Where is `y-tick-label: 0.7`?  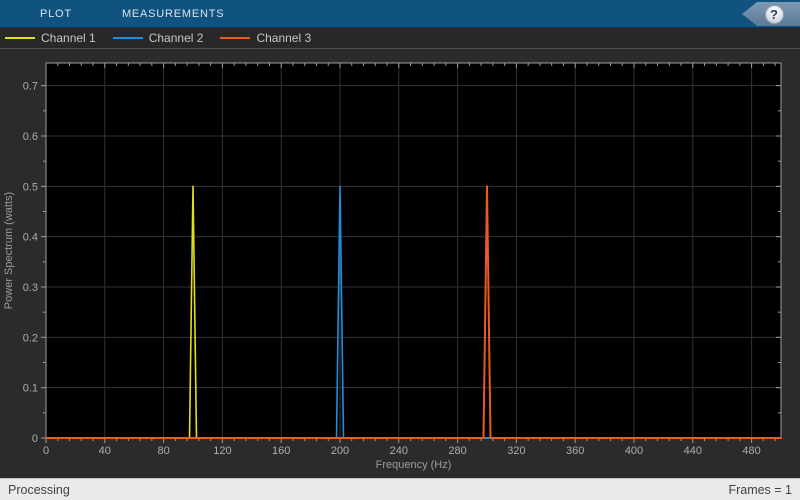 y-tick-label: 0.7 is located at coordinates (30, 87).